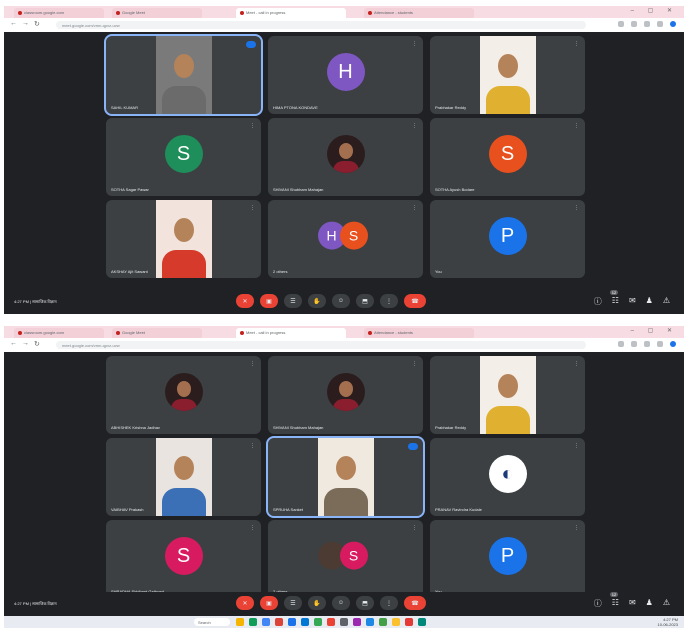 The image size is (684, 629). Describe the element at coordinates (345, 559) in the screenshot. I see `participant-tile: S⋮2 others` at that location.